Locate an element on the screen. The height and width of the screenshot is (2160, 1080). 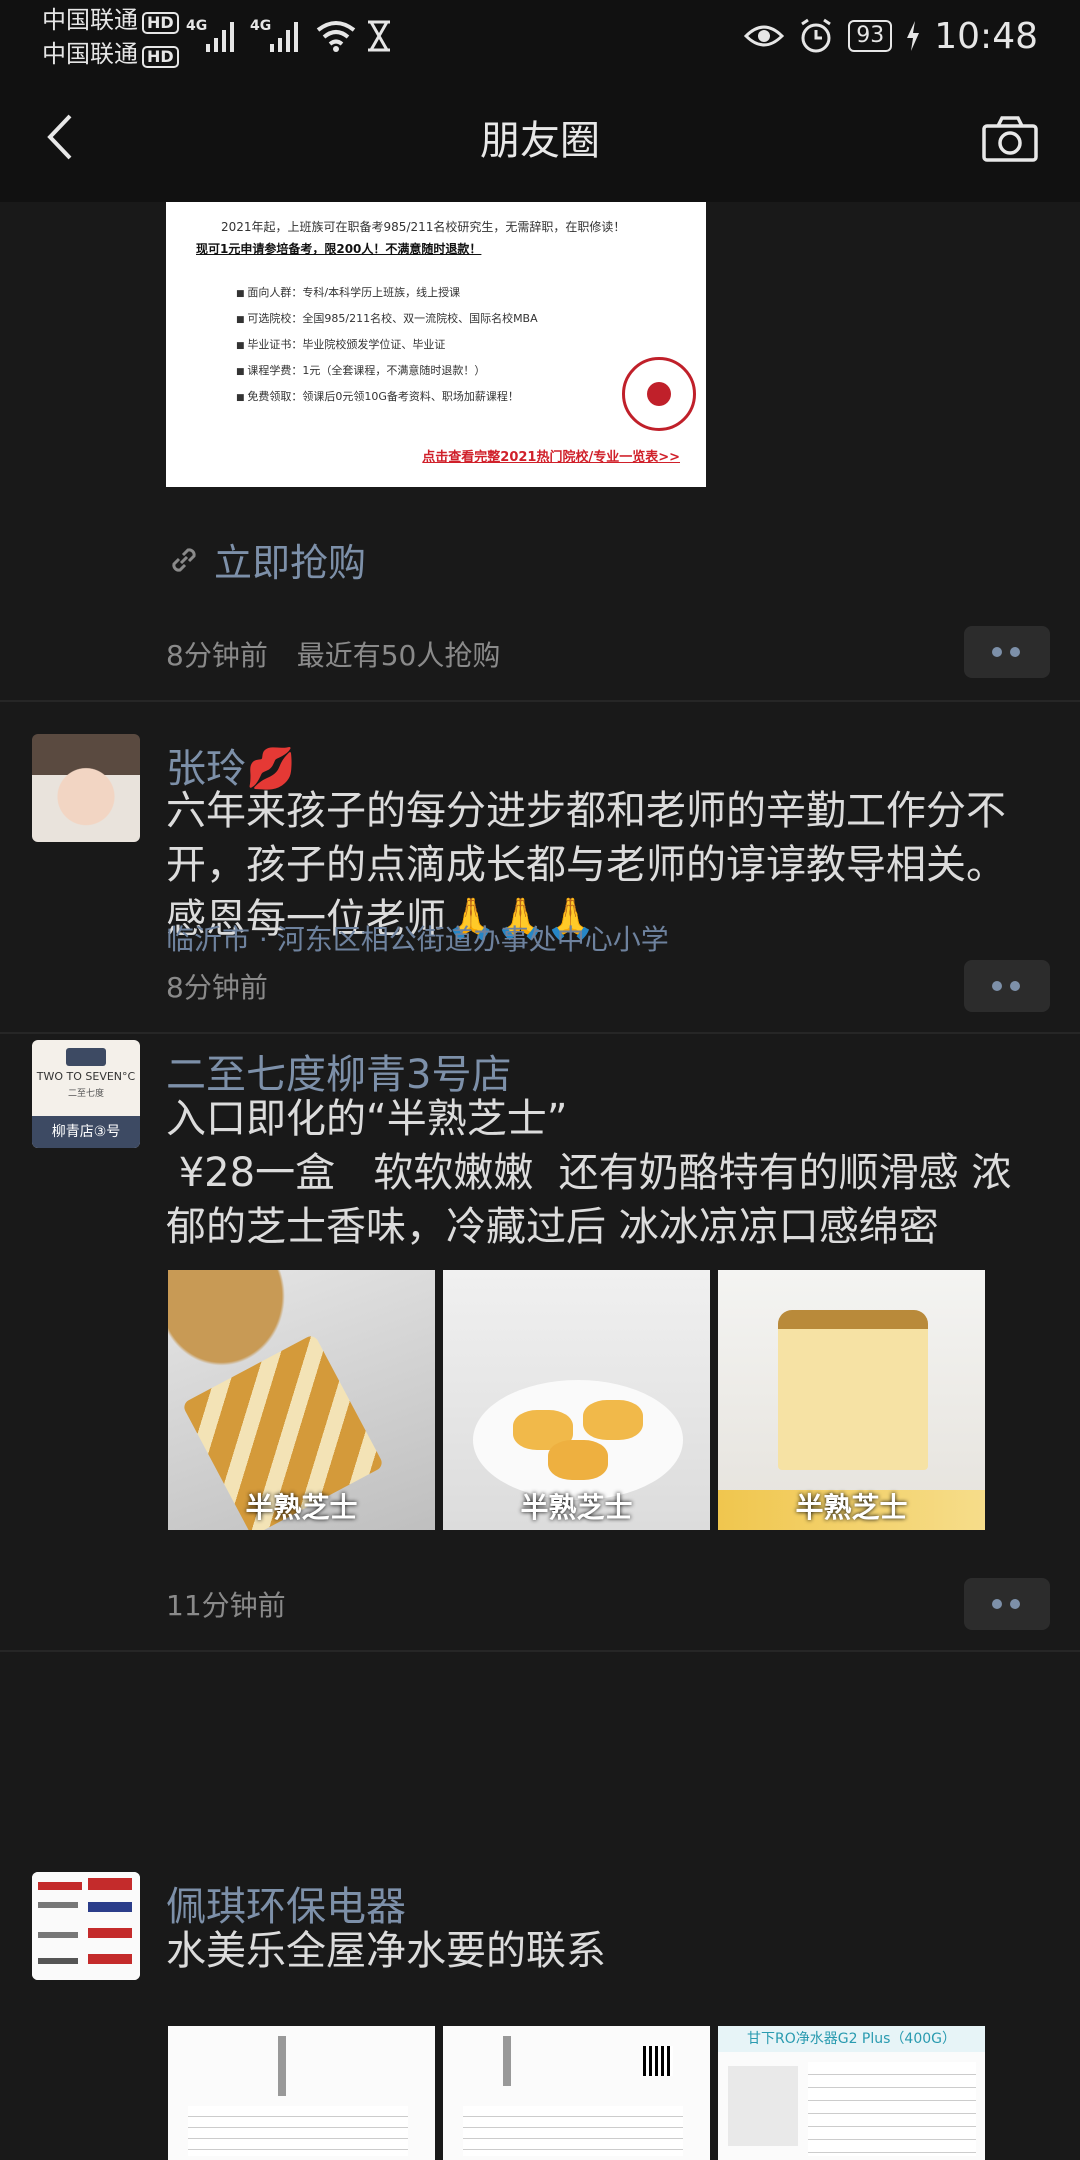
post-time: 8分钟前 最近有50人抢购 is located at coordinates (333, 655).